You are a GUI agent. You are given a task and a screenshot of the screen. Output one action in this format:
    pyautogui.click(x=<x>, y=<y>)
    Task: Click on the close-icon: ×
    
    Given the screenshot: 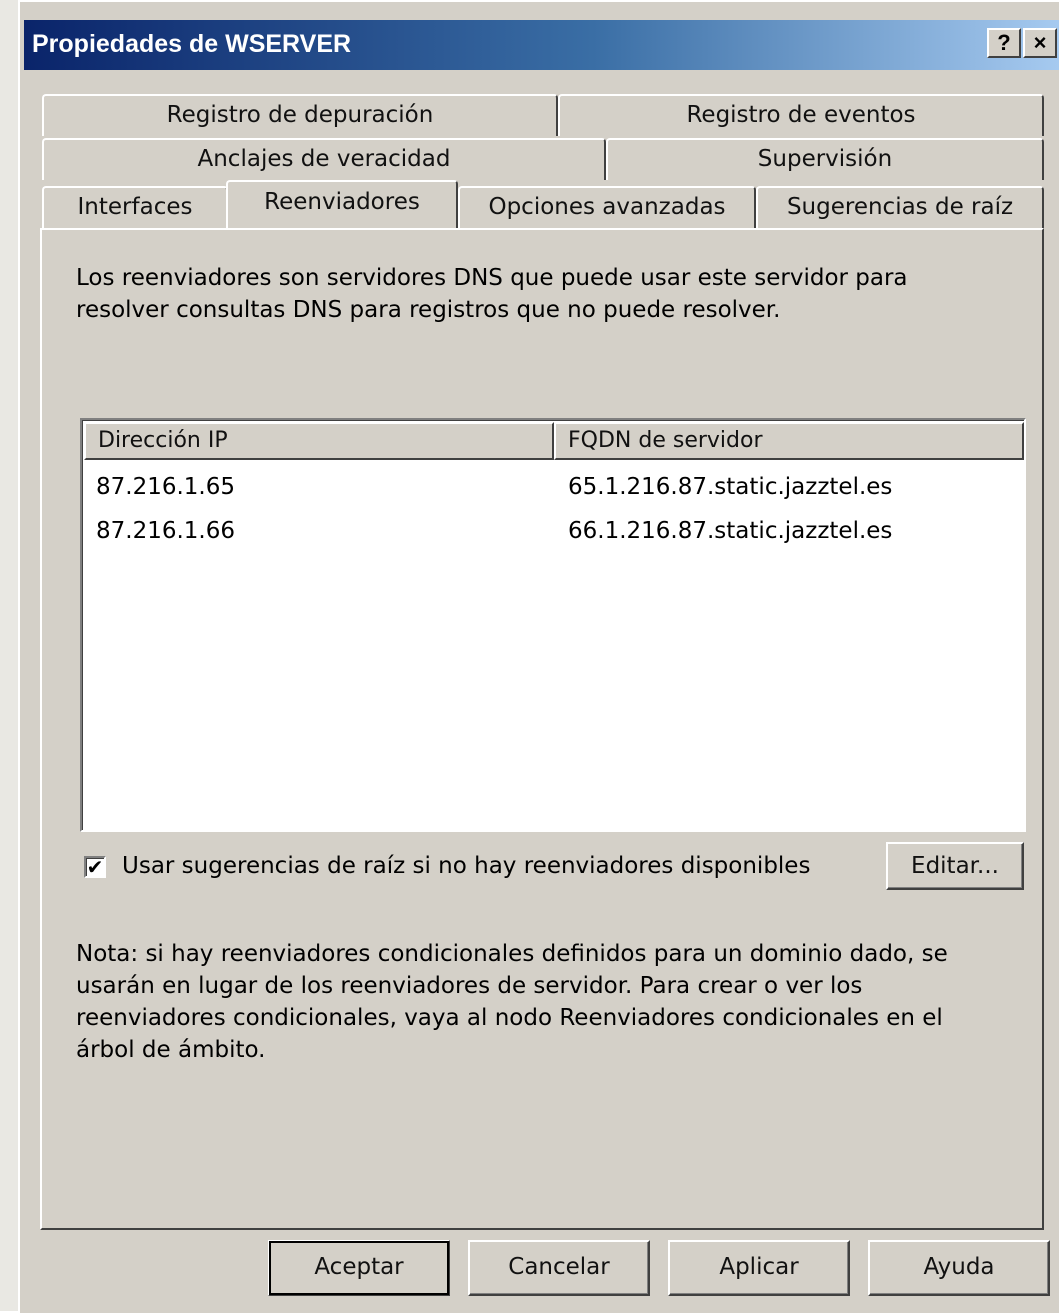 What is the action you would take?
    pyautogui.click(x=1040, y=43)
    